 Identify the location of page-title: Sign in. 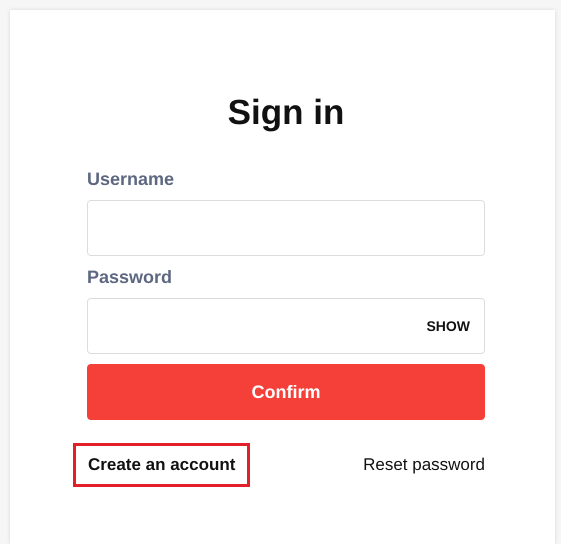
(286, 113).